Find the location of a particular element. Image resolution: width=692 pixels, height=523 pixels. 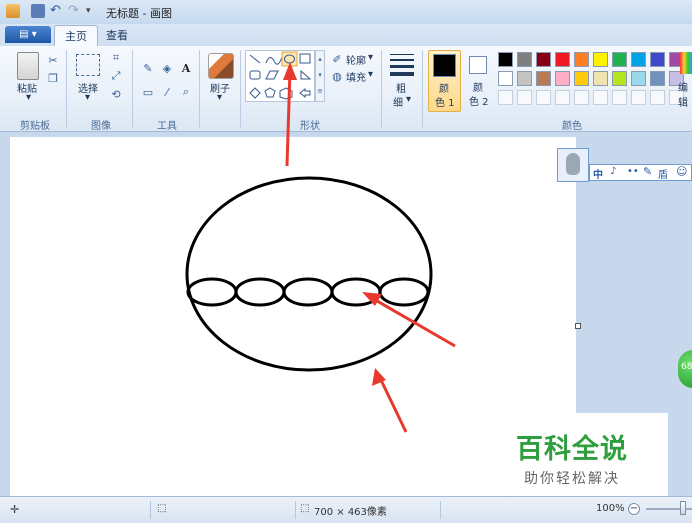

ime-tools-icon: ✎ is located at coordinates (647, 171).